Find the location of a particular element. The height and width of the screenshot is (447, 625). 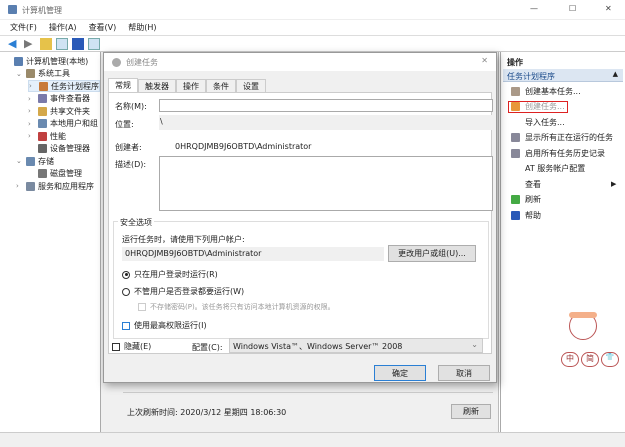

tree-item-label: 计算机管理(本地) is located at coordinates (57, 61).